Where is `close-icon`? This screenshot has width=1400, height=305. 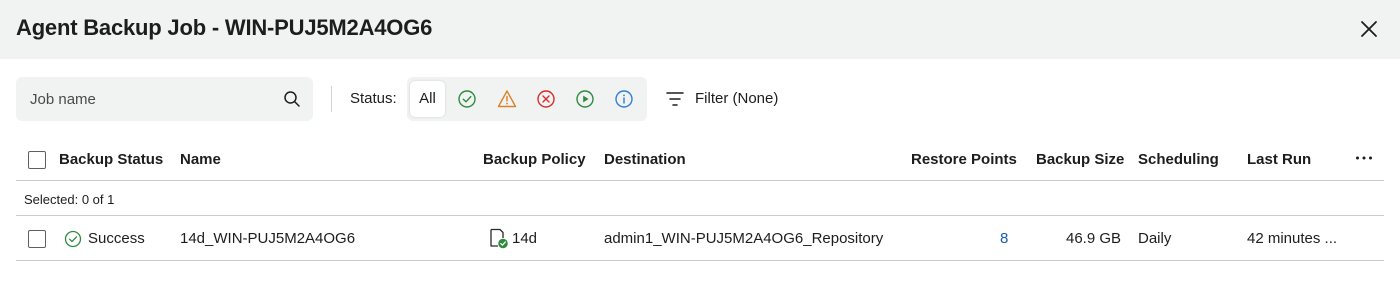
close-icon is located at coordinates (1369, 29).